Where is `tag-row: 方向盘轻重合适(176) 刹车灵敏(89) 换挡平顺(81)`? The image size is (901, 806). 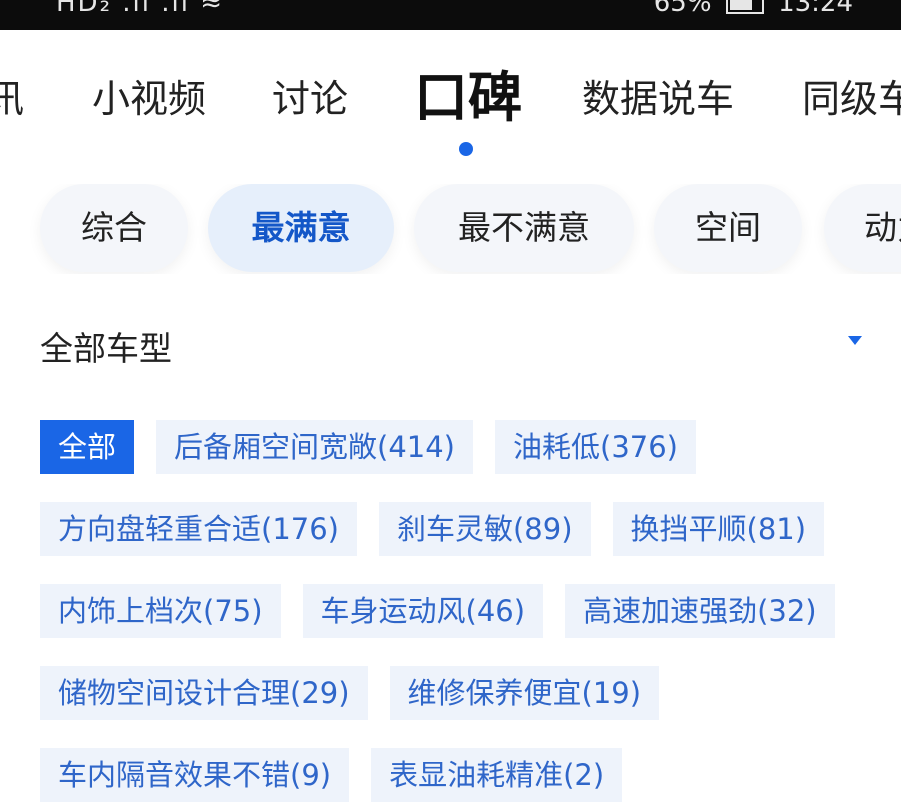
tag-row: 方向盘轻重合适(176) 刹车灵敏(89) 换挡平顺(81) is located at coordinates (443, 529).